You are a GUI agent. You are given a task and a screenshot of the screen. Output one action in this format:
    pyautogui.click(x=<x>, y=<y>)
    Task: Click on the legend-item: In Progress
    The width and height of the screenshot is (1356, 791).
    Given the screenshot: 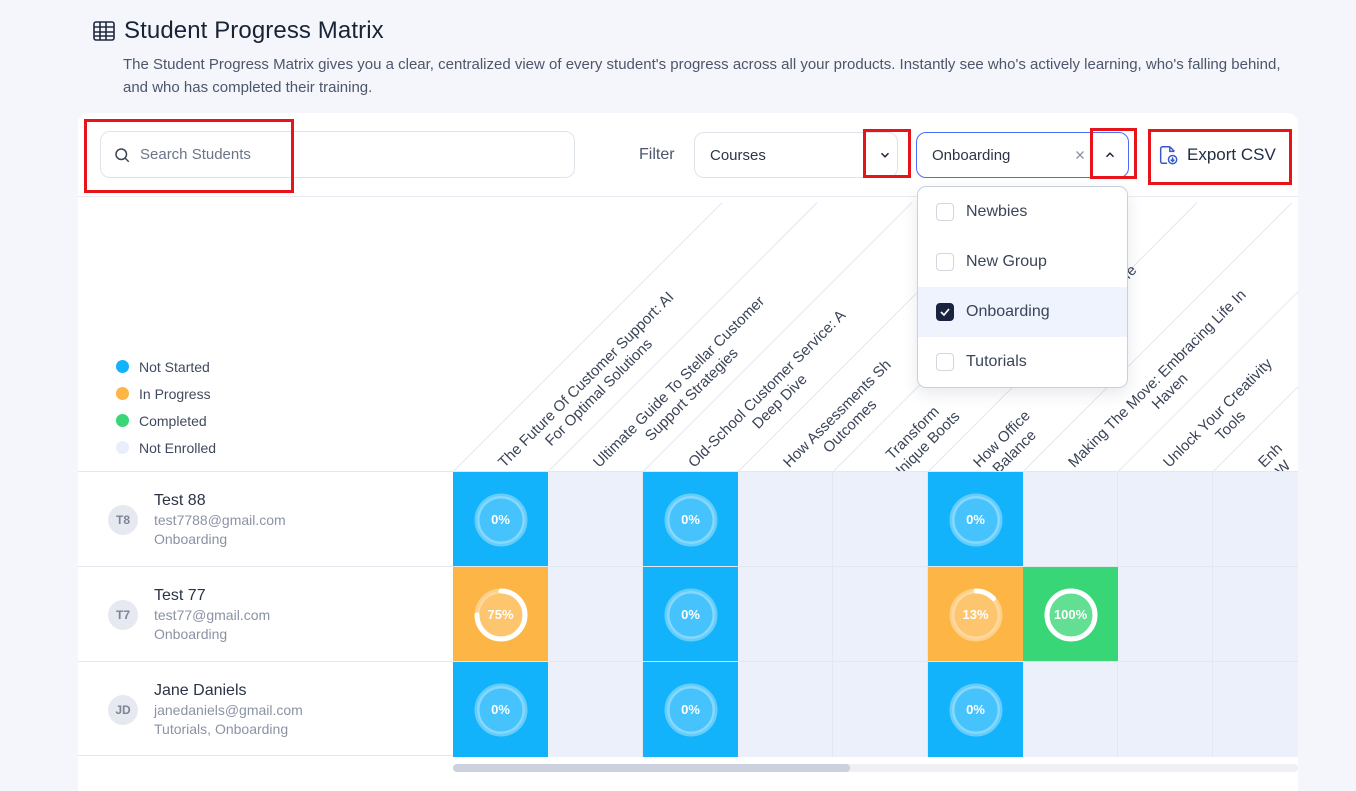 What is the action you would take?
    pyautogui.click(x=166, y=393)
    